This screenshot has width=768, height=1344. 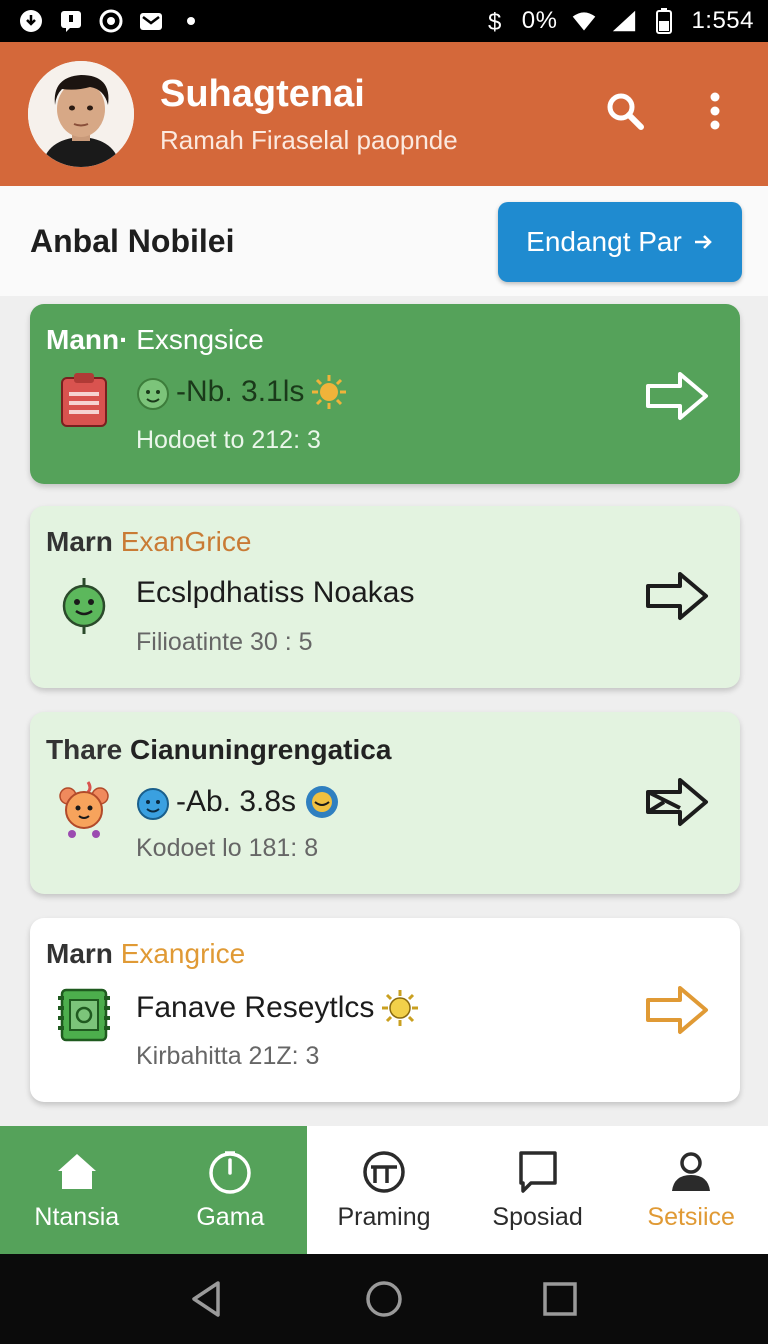 What do you see at coordinates (183, 953) in the screenshot?
I see `card-eyebrow-tag: Exangrice` at bounding box center [183, 953].